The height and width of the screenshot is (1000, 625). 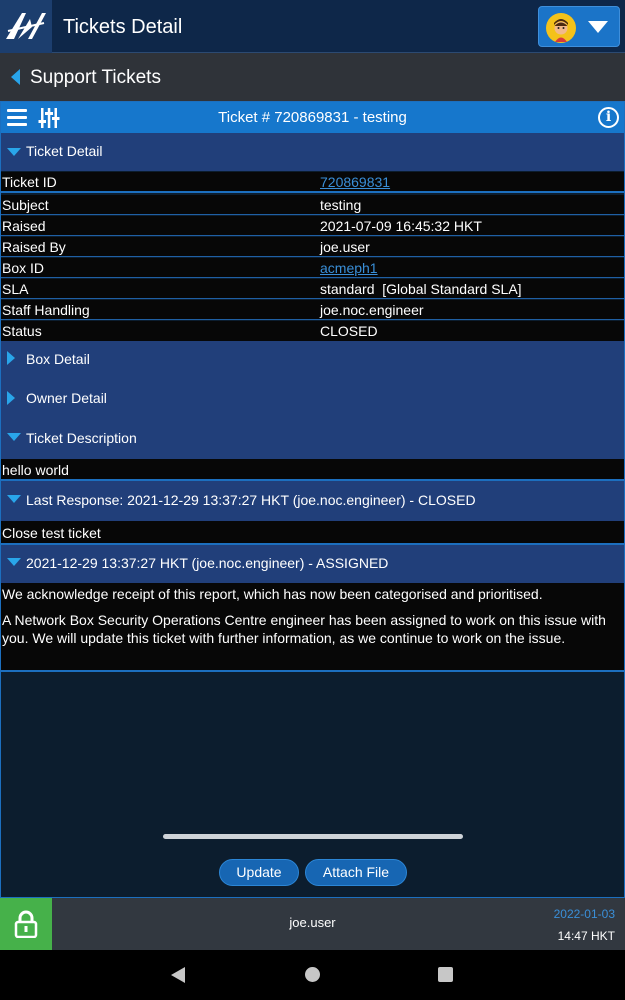 What do you see at coordinates (15, 77) in the screenshot?
I see `back-arrow-icon` at bounding box center [15, 77].